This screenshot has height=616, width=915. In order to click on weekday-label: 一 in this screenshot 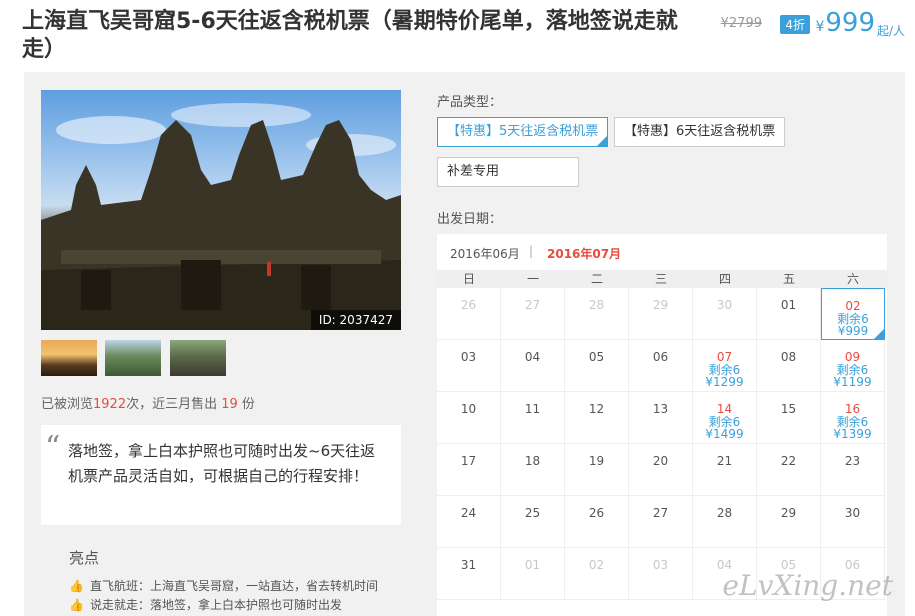, I will do `click(532, 279)`.